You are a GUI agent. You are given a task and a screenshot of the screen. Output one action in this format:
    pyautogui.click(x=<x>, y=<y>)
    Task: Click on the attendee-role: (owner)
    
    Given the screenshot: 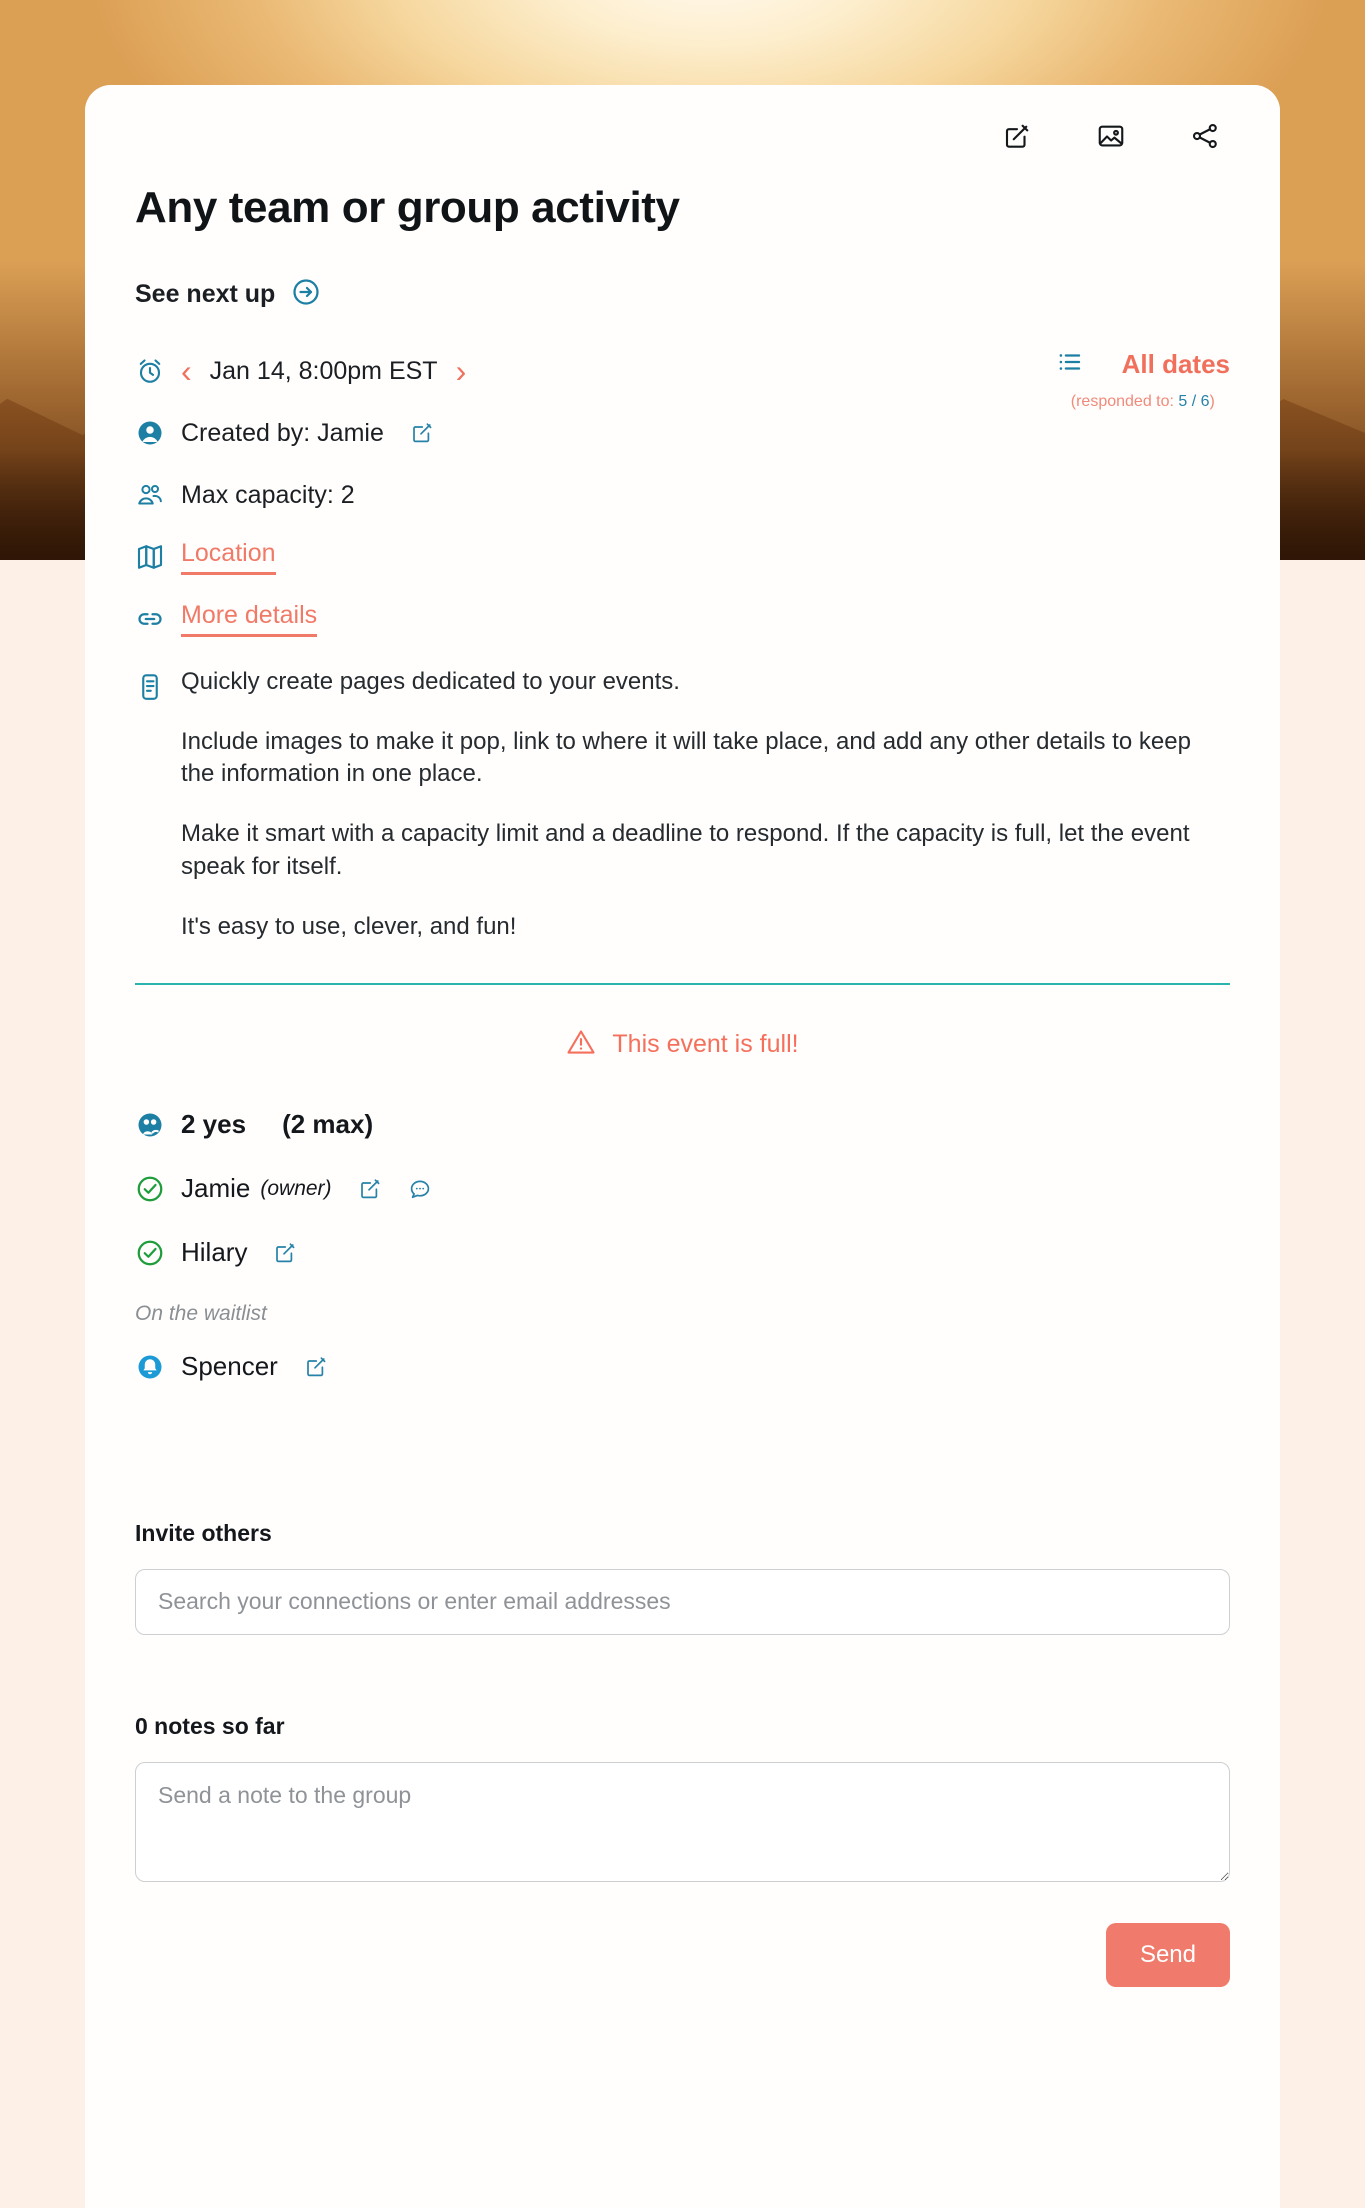 What is the action you would take?
    pyautogui.click(x=296, y=1188)
    